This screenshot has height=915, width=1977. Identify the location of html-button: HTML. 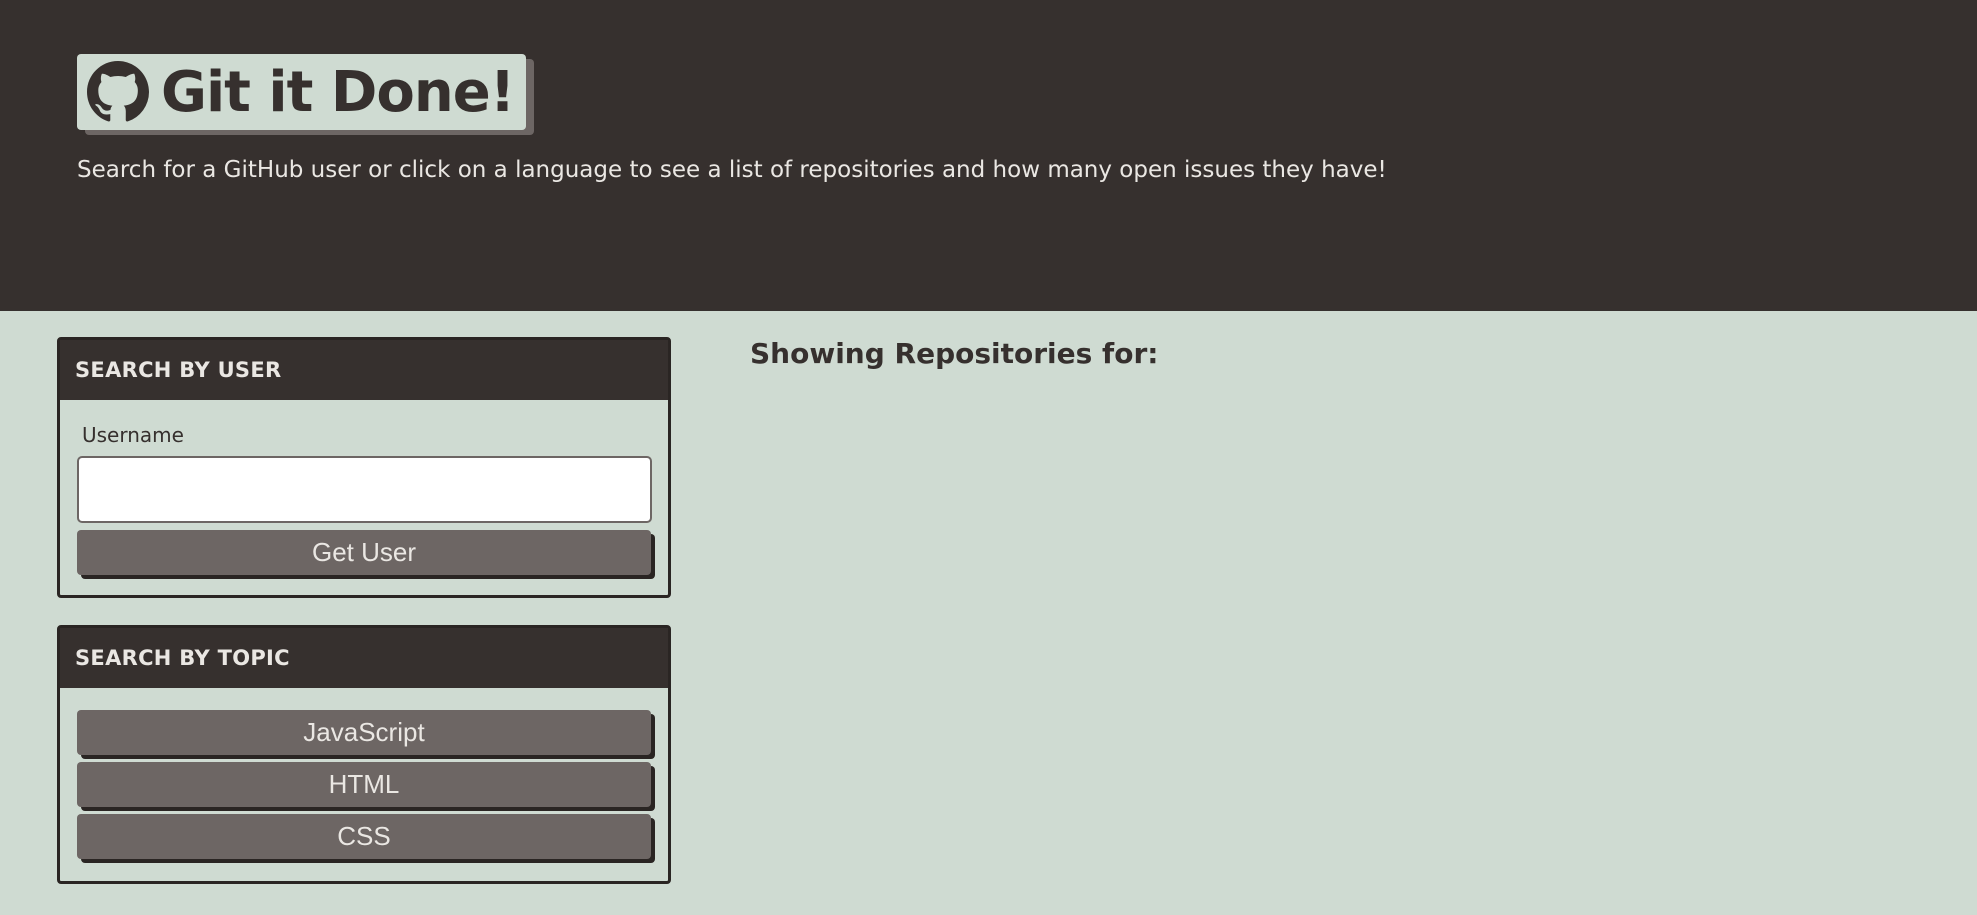
(364, 784).